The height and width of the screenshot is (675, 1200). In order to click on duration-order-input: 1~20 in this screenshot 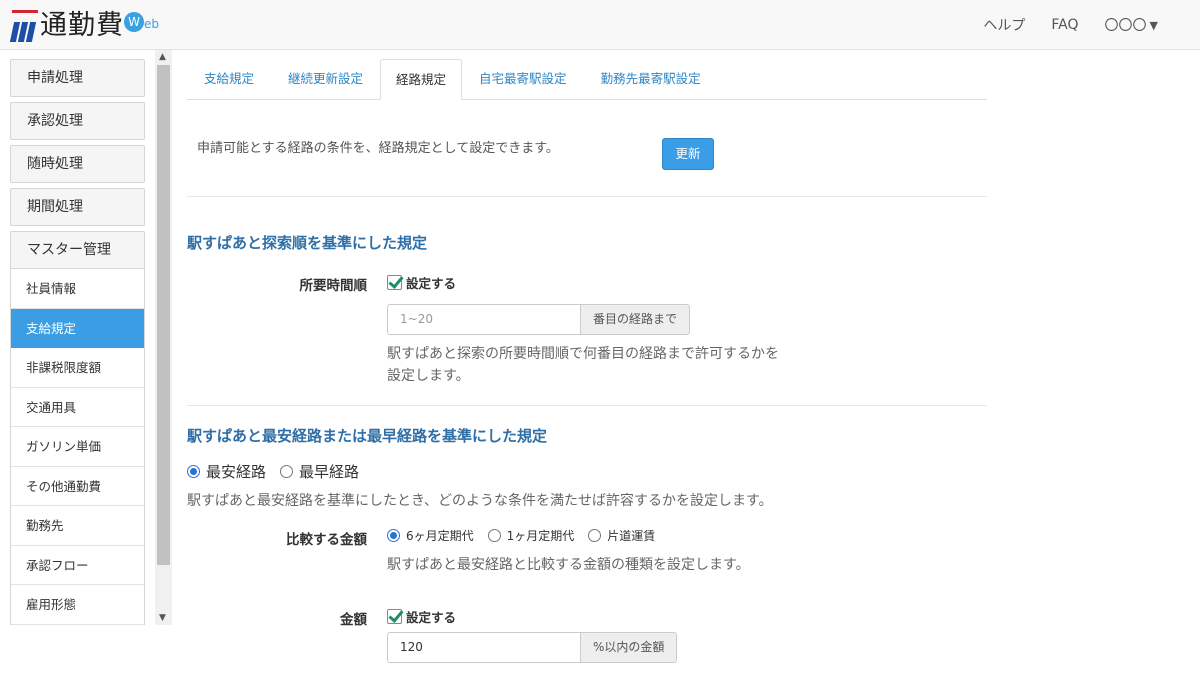, I will do `click(484, 319)`.